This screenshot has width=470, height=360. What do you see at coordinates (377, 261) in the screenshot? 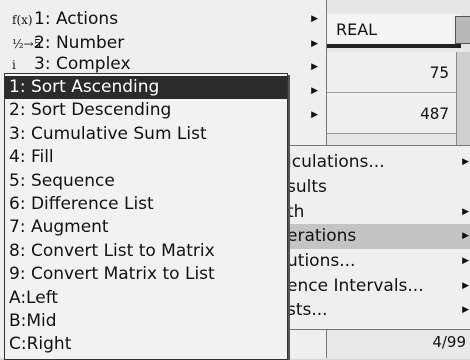
I see `submenu-item-solutions: utions... ▶` at bounding box center [377, 261].